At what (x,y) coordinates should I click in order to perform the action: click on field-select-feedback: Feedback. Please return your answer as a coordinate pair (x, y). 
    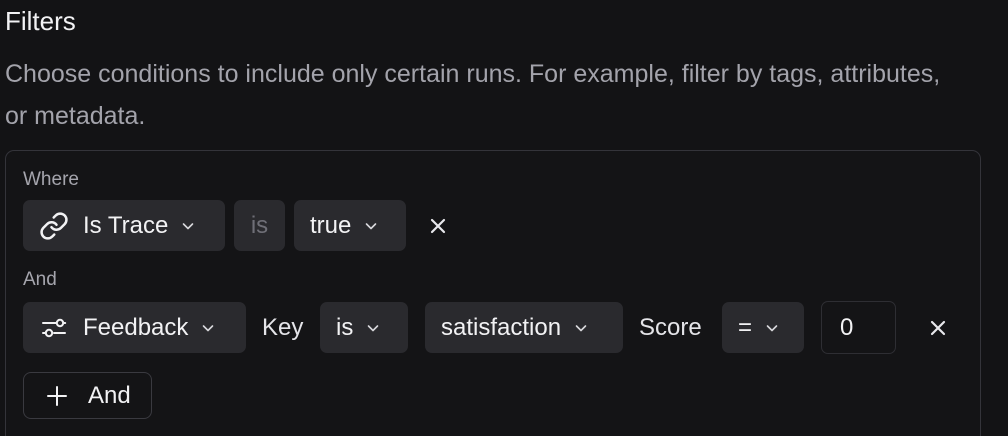
    Looking at the image, I should click on (134, 327).